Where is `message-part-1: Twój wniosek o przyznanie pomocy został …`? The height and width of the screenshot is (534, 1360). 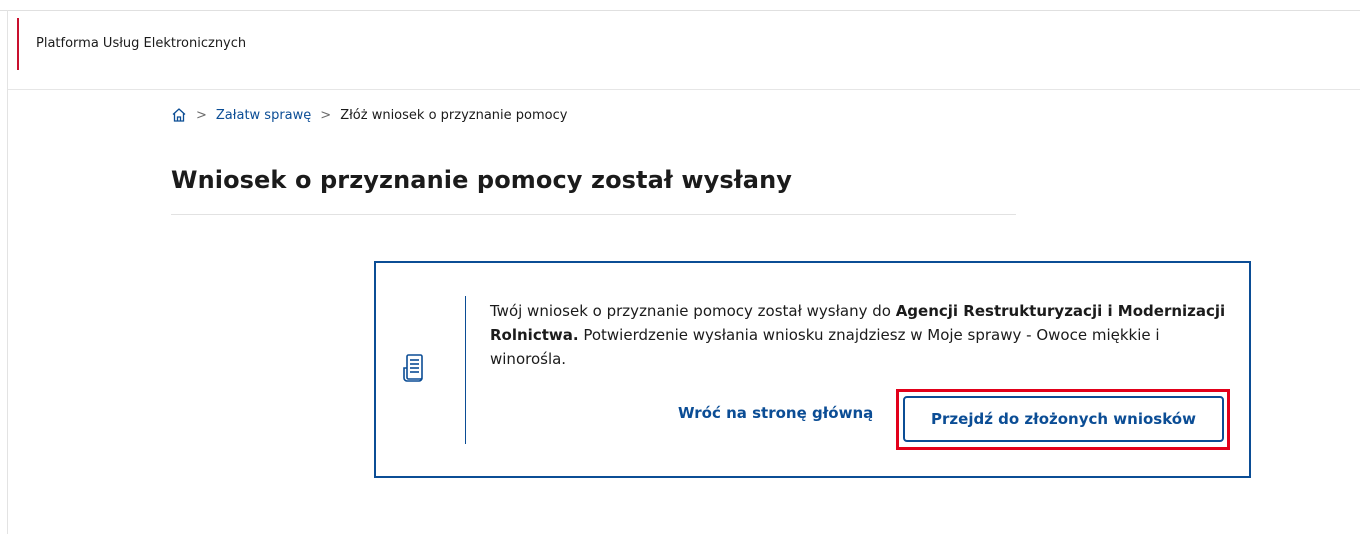
message-part-1: Twój wniosek o przyznanie pomocy został … is located at coordinates (693, 311).